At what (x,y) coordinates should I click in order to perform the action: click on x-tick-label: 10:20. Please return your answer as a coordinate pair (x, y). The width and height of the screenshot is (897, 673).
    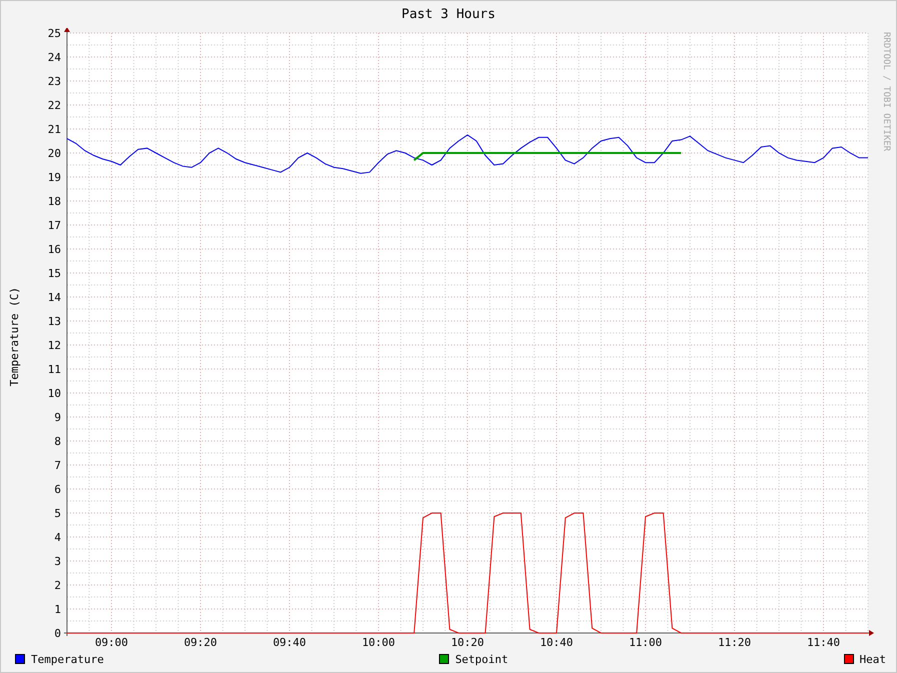
    Looking at the image, I should click on (467, 641).